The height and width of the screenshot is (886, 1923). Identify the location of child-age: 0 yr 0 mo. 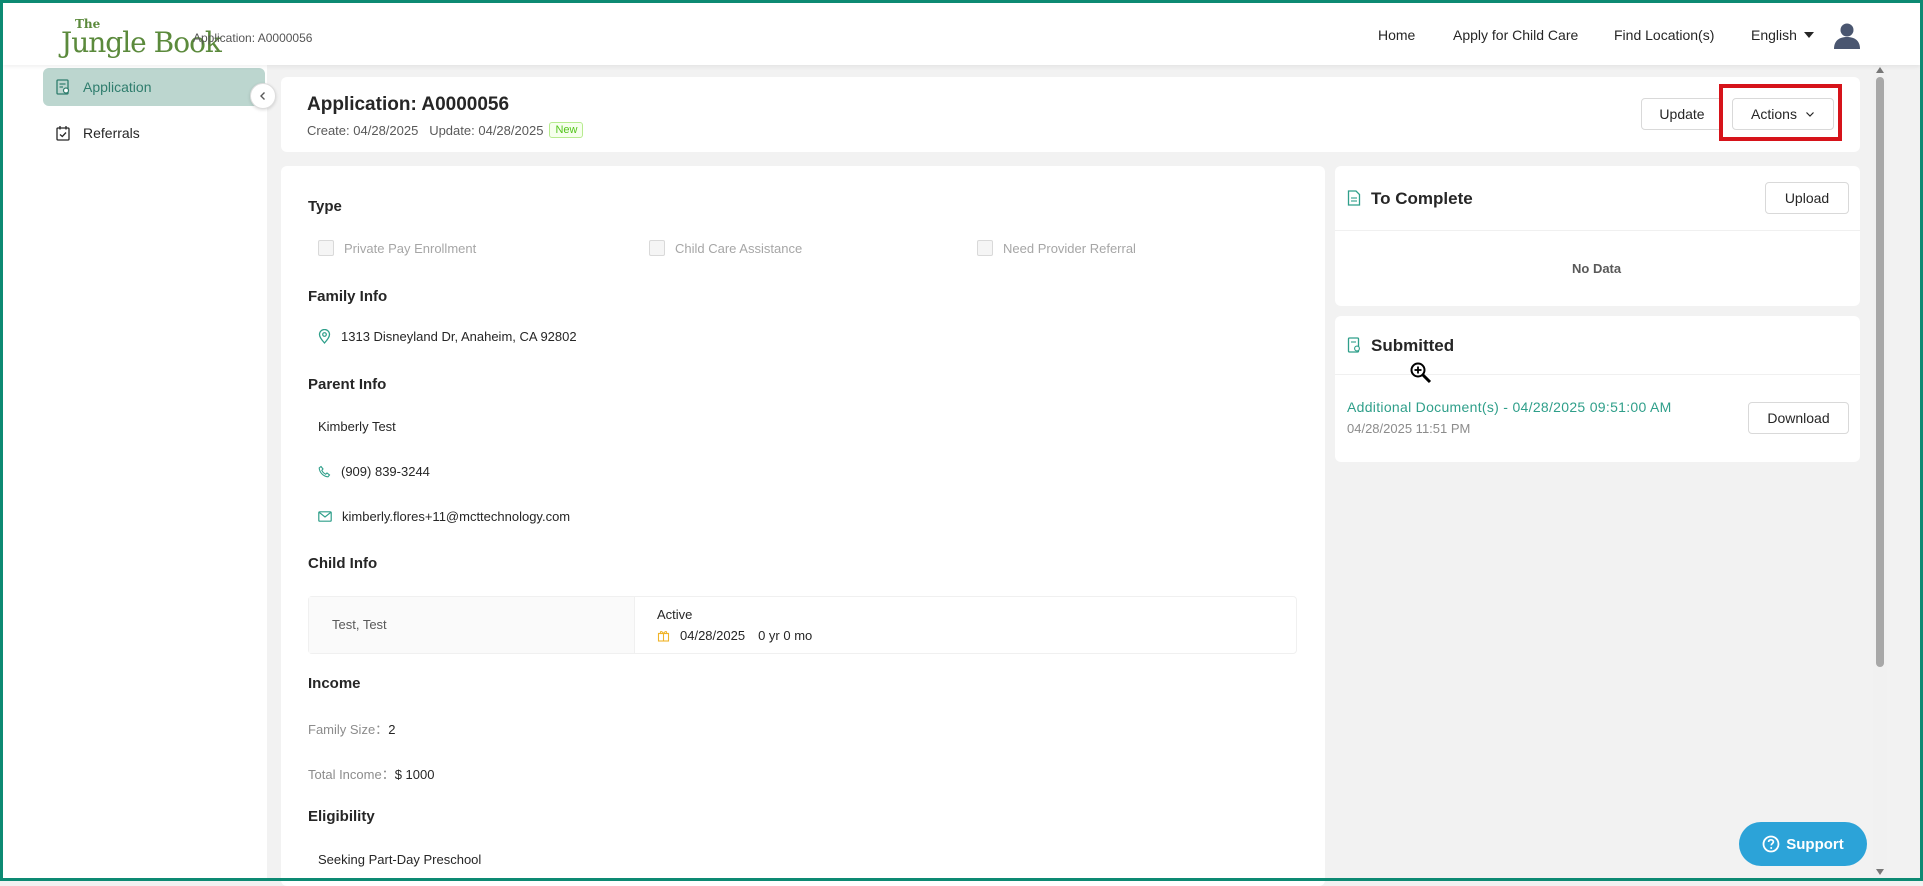
(785, 635).